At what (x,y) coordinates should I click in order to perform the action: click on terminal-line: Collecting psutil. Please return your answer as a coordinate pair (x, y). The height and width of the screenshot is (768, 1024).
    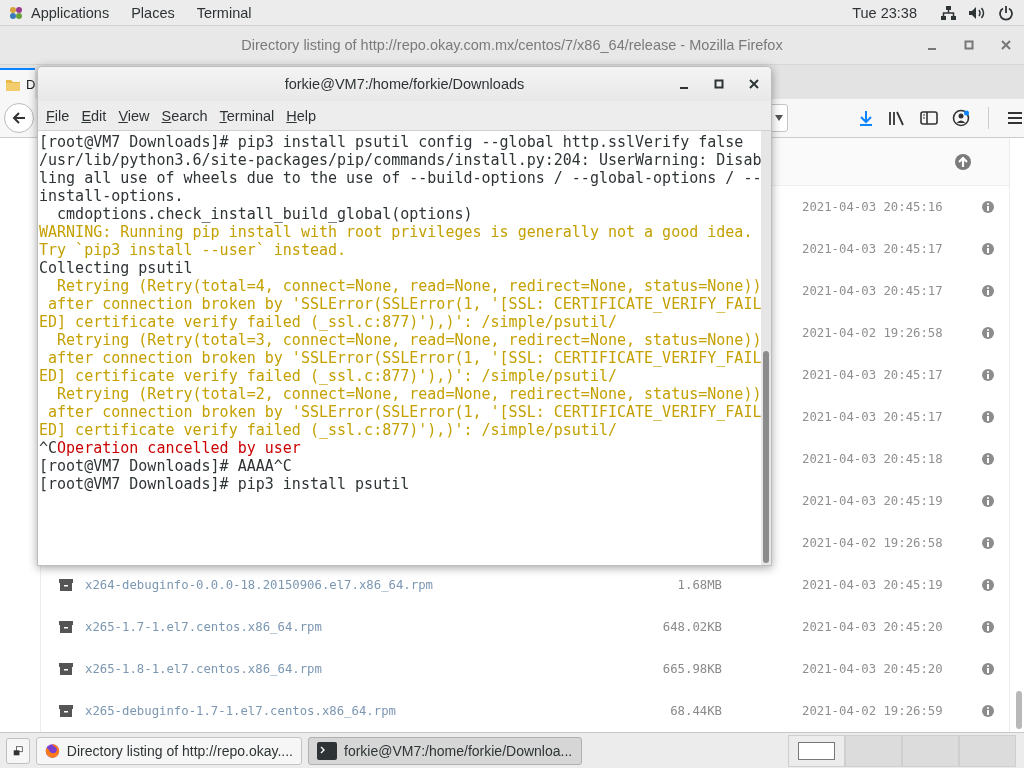
    Looking at the image, I should click on (116, 268).